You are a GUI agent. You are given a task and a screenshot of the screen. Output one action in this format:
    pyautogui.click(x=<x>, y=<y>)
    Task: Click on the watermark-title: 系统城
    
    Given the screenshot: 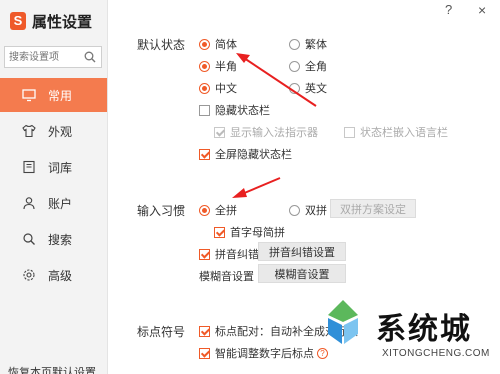 What is the action you would take?
    pyautogui.click(x=424, y=329)
    